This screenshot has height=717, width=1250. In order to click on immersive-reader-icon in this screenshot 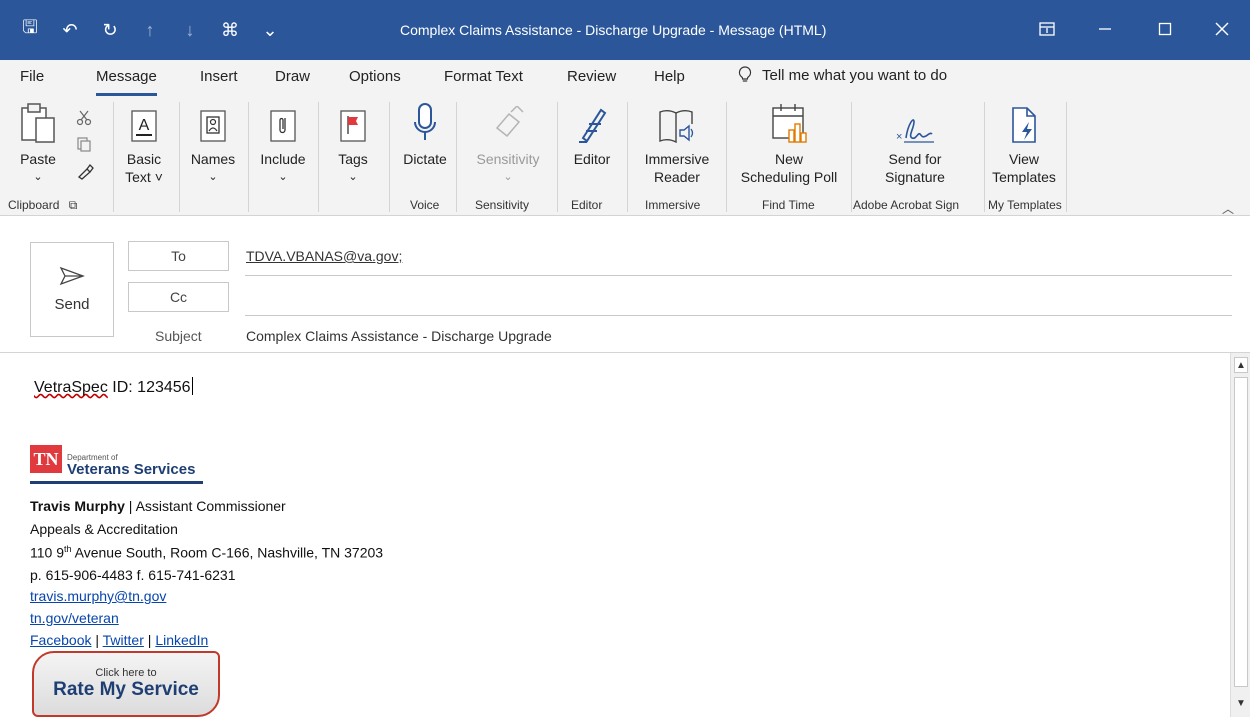, I will do `click(677, 121)`.